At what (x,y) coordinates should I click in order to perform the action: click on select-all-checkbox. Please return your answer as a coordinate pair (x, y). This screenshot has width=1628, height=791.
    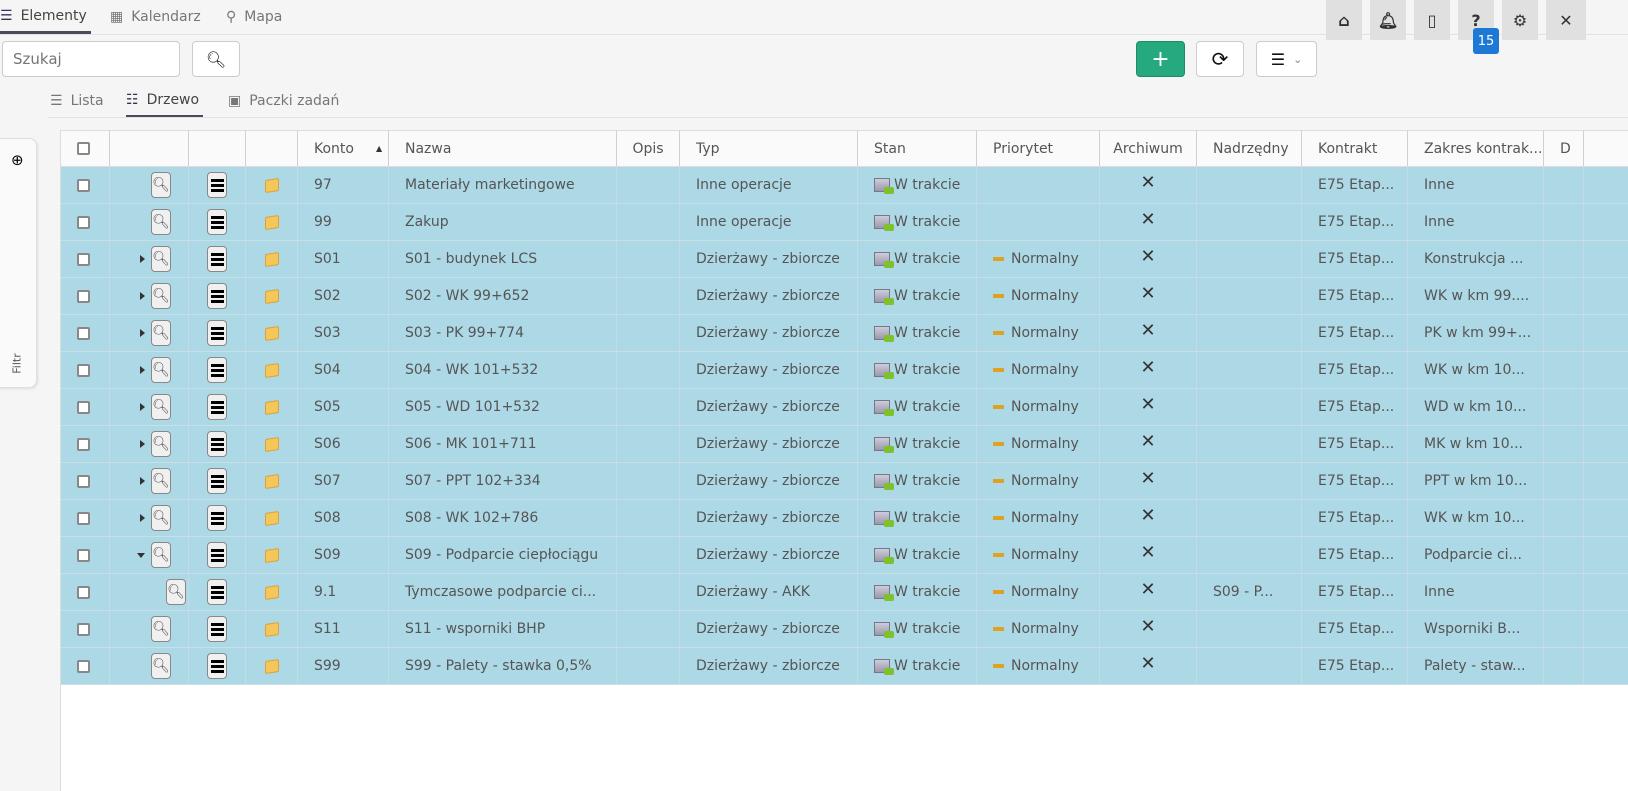
    Looking at the image, I should click on (83, 148).